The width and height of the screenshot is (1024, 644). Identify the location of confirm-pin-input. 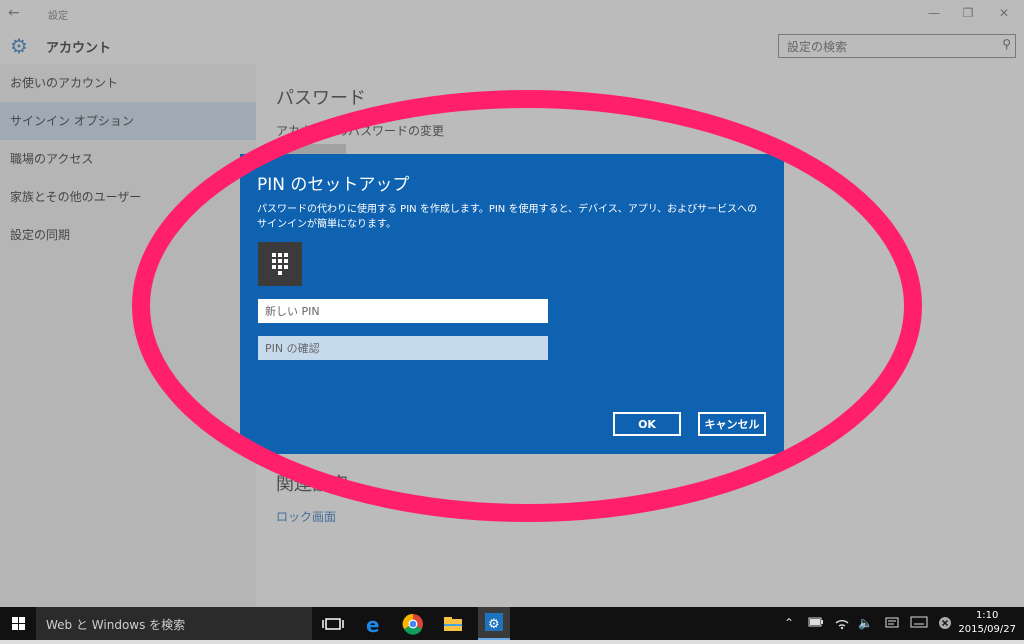
(403, 348).